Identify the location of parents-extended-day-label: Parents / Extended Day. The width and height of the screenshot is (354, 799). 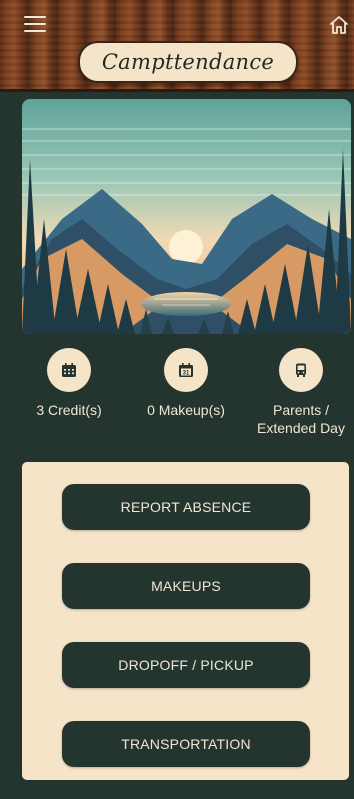
(301, 419).